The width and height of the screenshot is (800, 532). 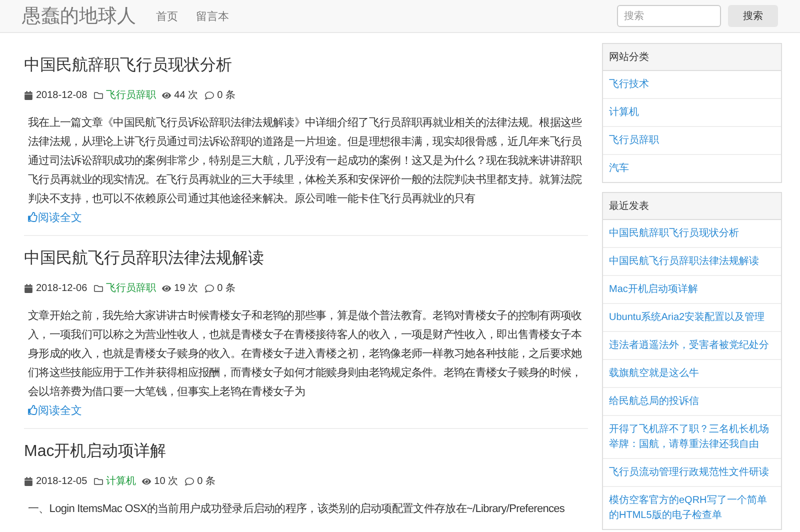 What do you see at coordinates (186, 288) in the screenshot?
I see `view-count: 19 次` at bounding box center [186, 288].